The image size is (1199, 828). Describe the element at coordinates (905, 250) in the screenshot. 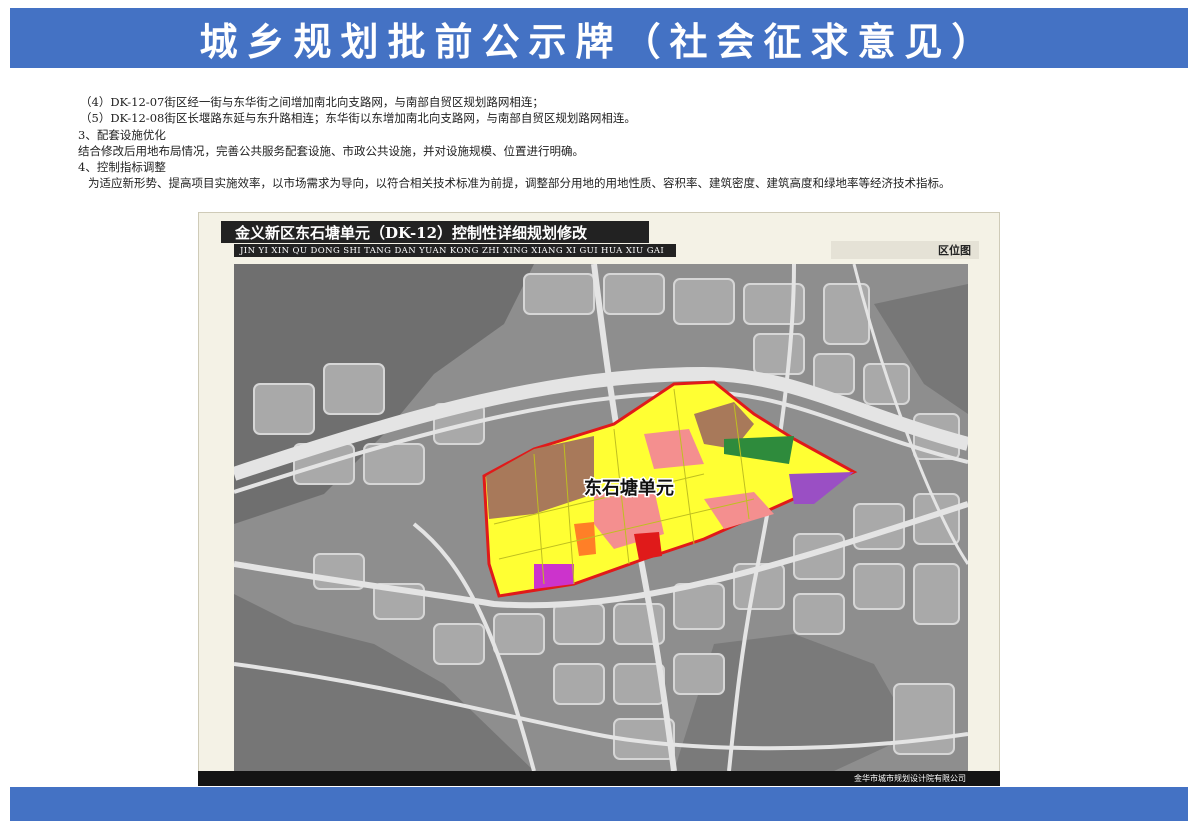

I see `location-map-label: 区位图` at that location.